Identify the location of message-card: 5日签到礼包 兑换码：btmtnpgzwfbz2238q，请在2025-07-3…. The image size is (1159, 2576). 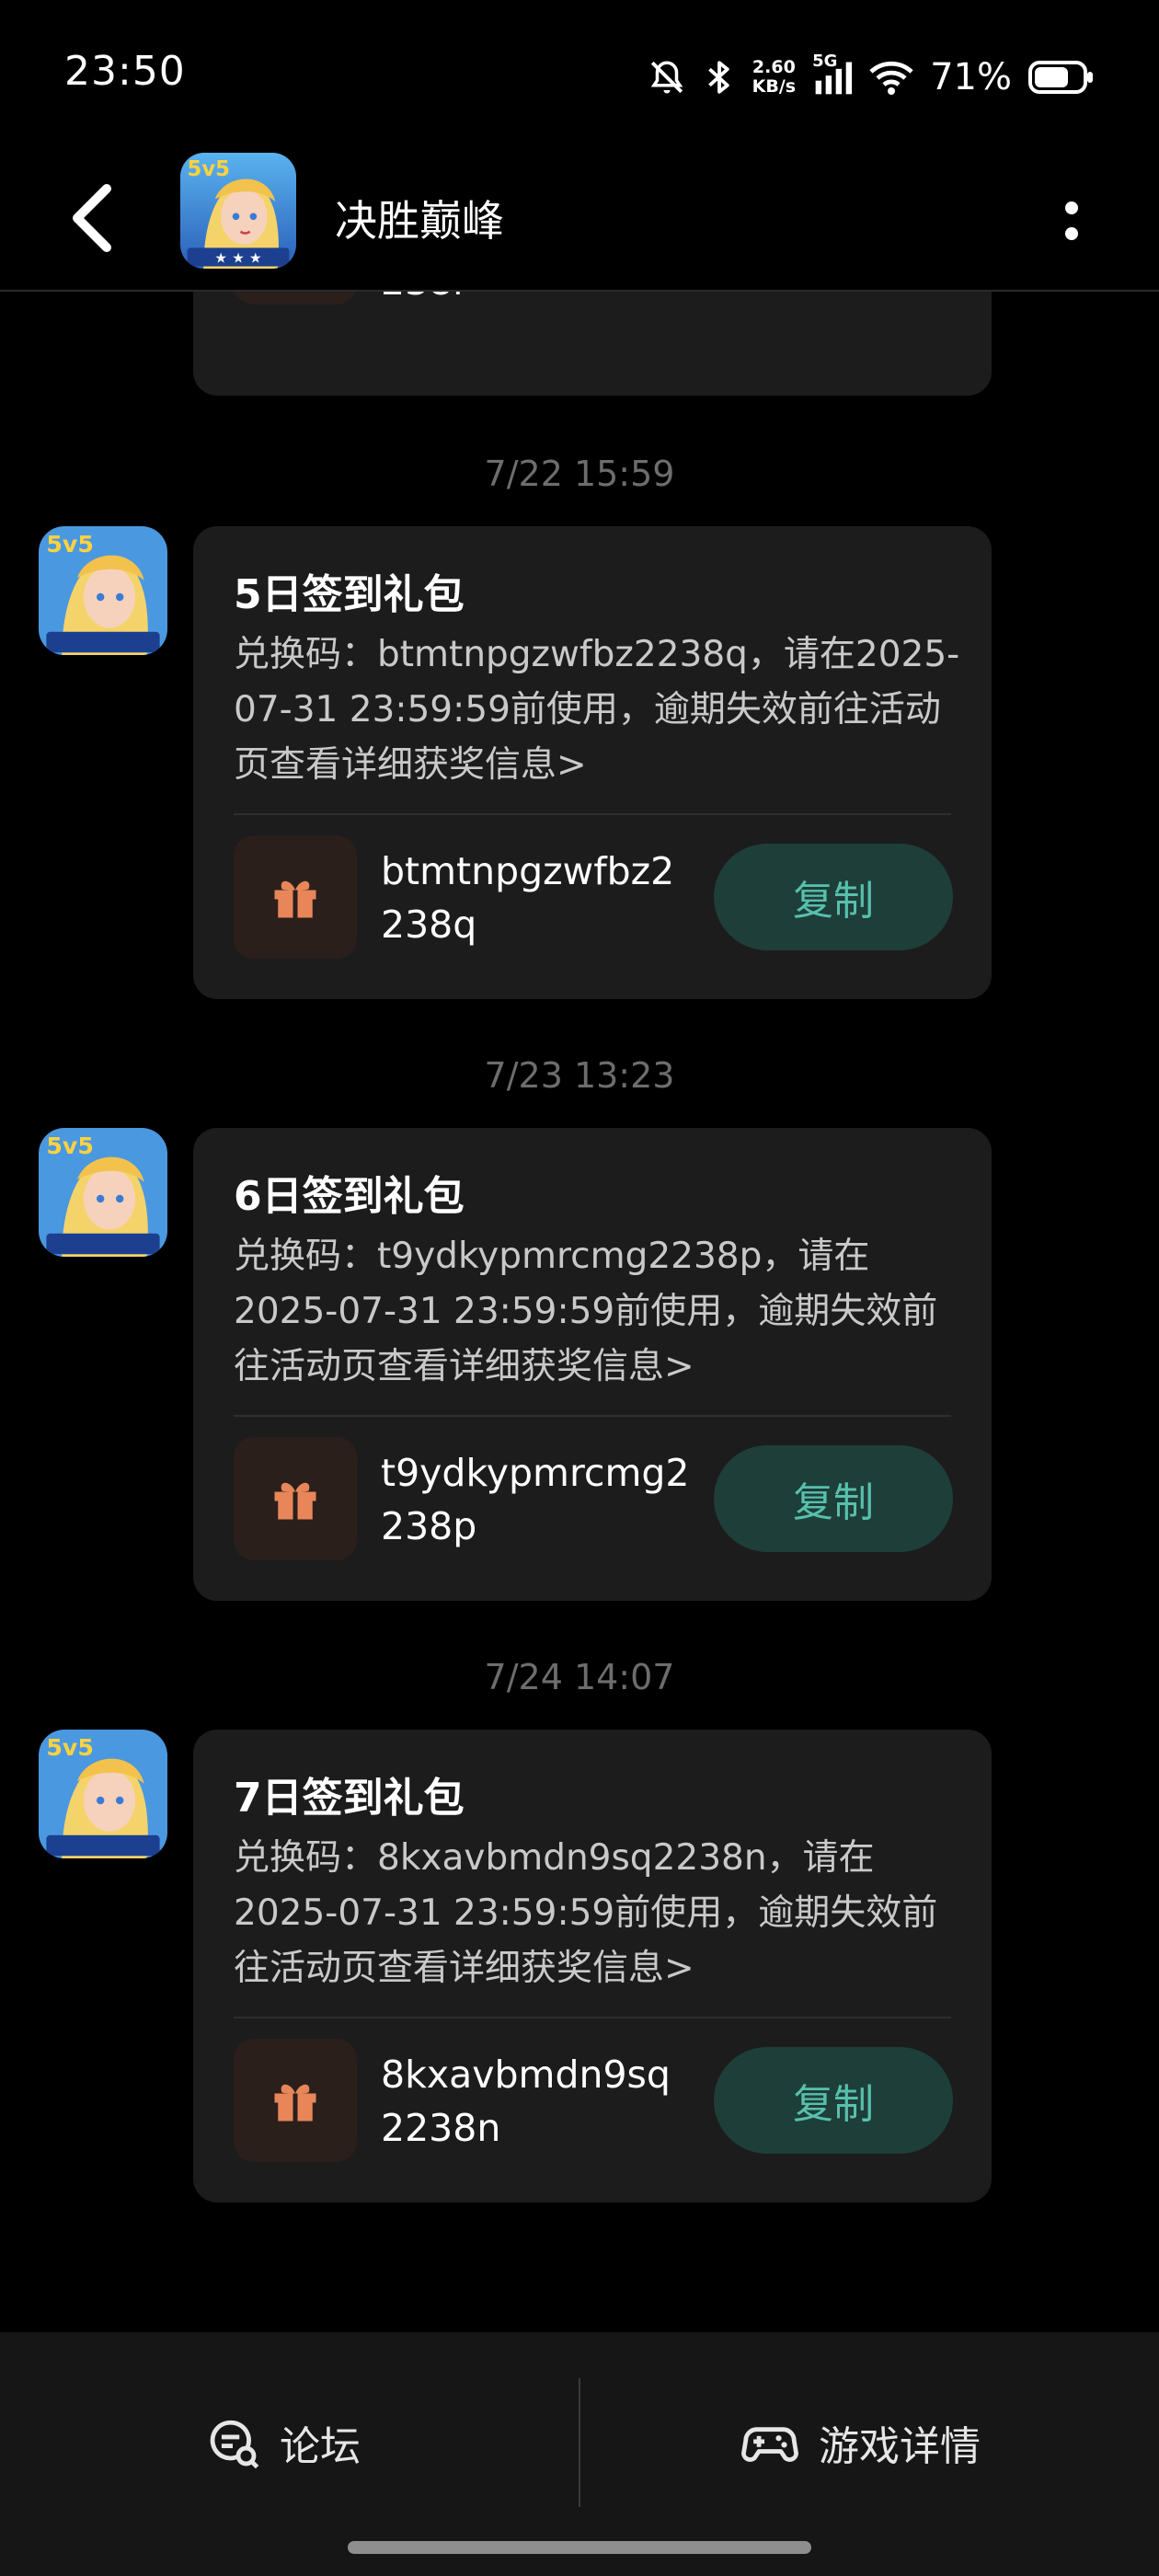
(592, 762).